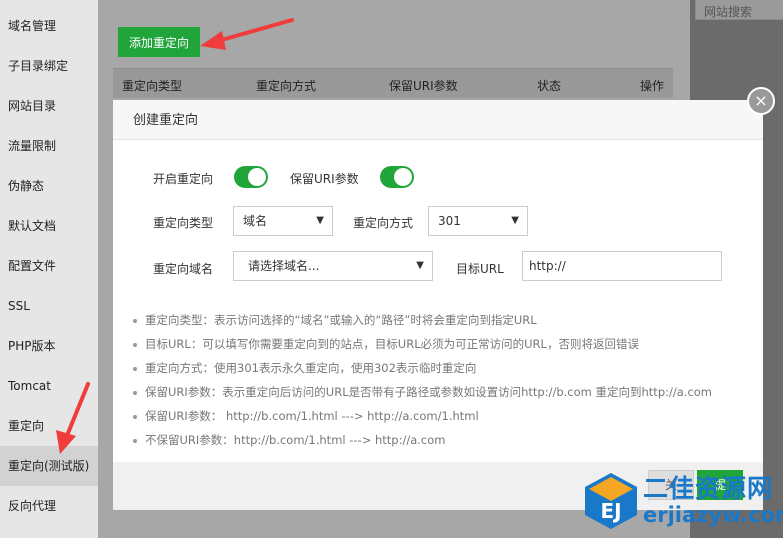 This screenshot has height=538, width=783. Describe the element at coordinates (383, 223) in the screenshot. I see `redirect-method-label: 重定向方式` at that location.